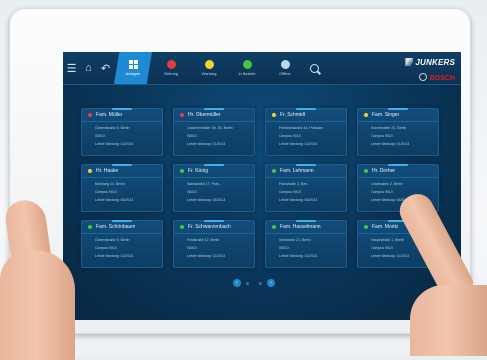  I want to click on address: Feldstraße 12, Berlin, so click(203, 240).